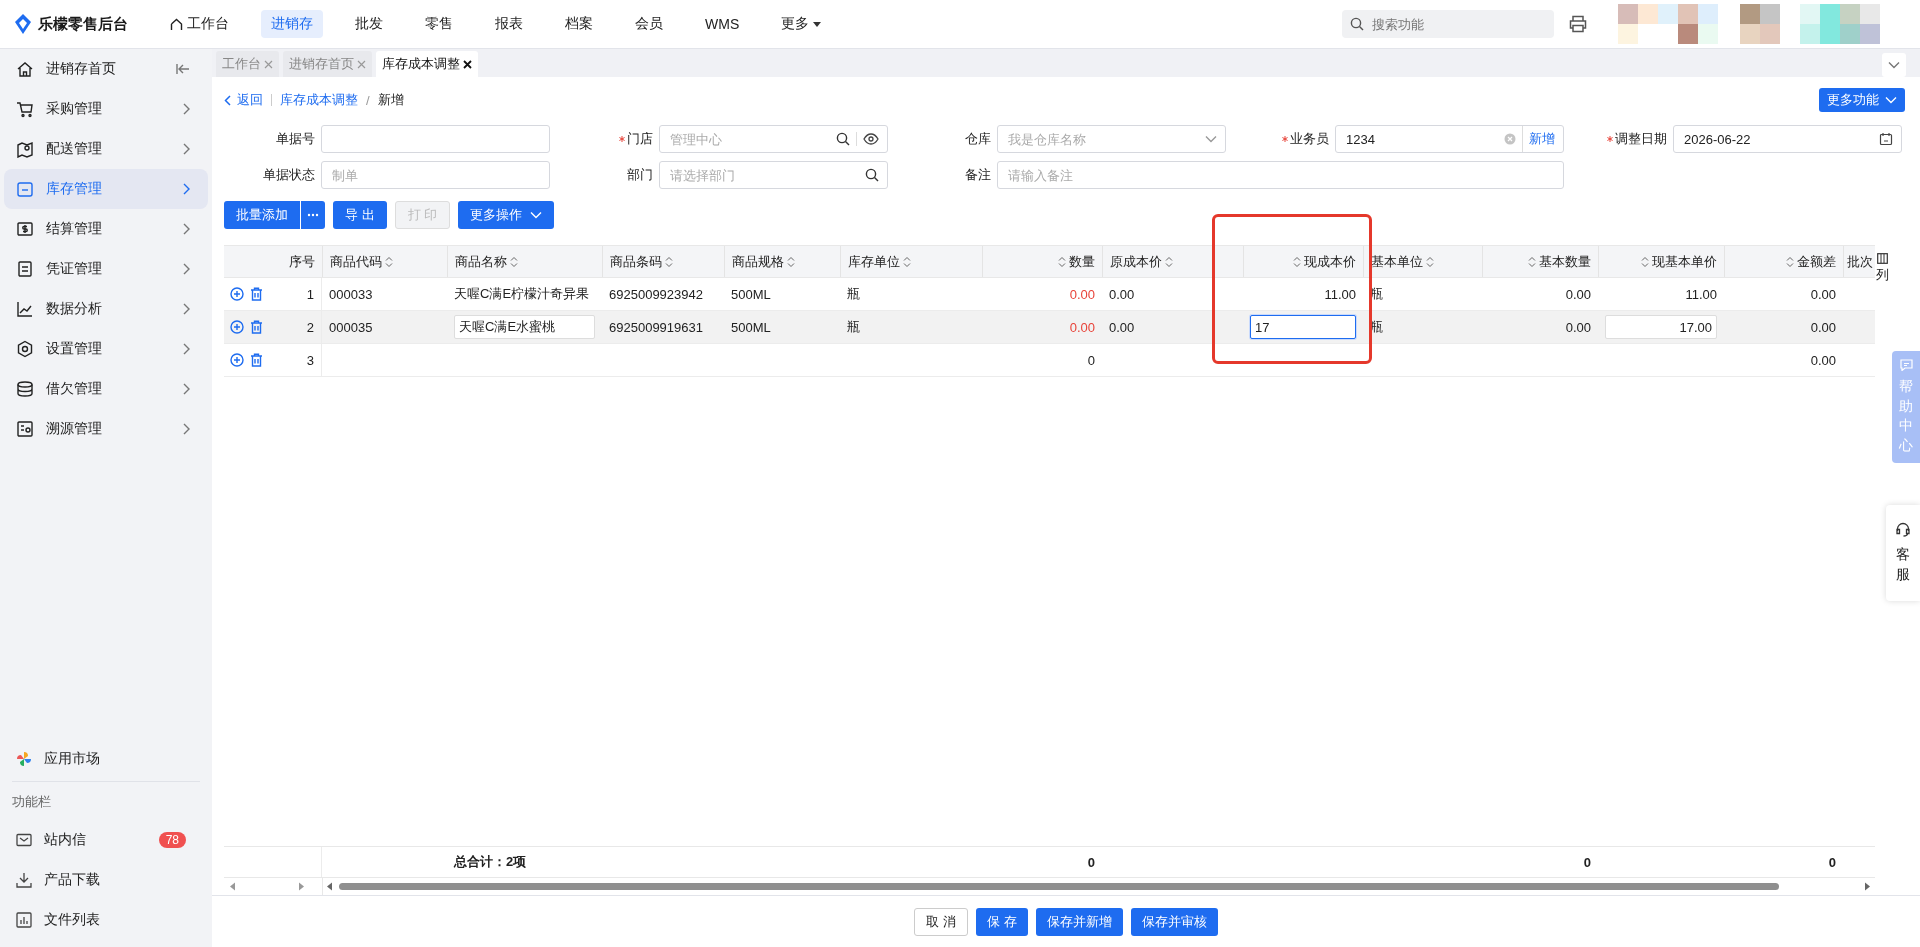  Describe the element at coordinates (106, 69) in the screenshot. I see `sidebar-item: 进销存首页` at that location.